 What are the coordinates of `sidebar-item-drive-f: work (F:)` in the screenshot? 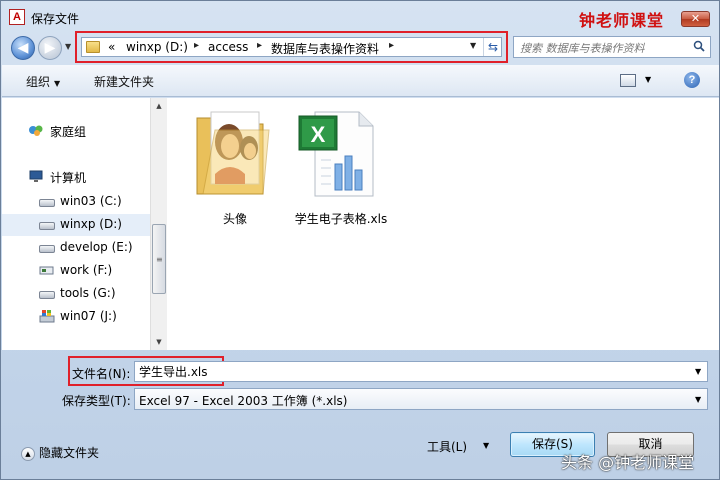 It's located at (76, 271).